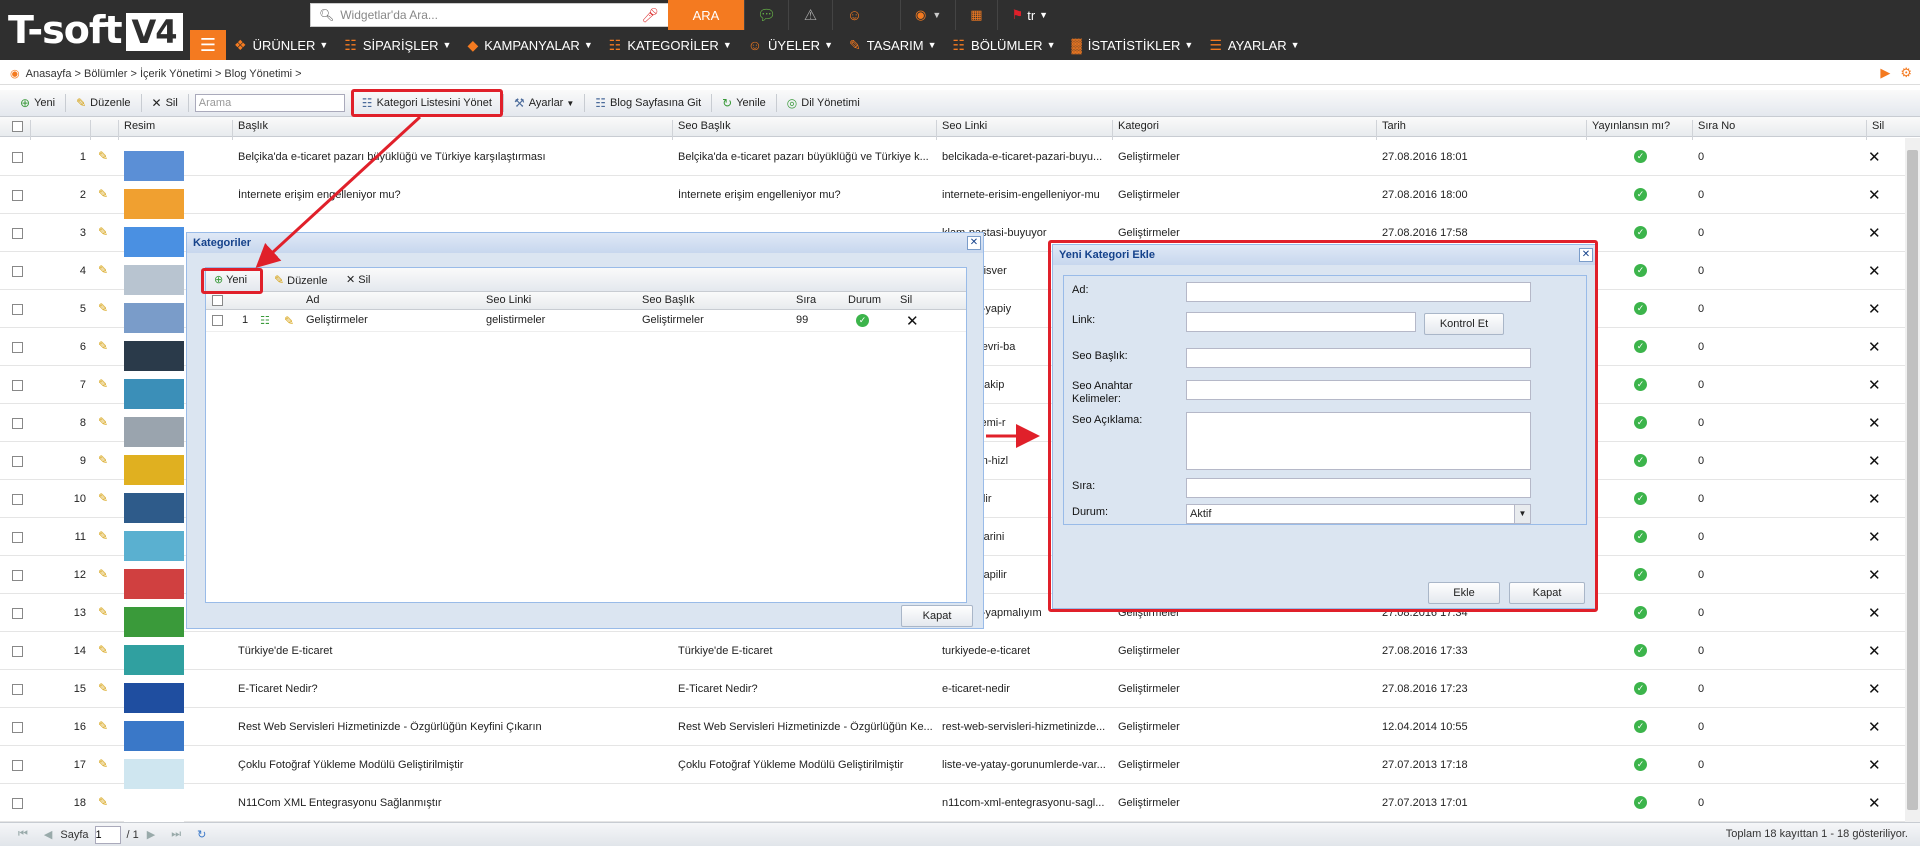  Describe the element at coordinates (862, 320) in the screenshot. I see `status-active-icon: ✓` at that location.